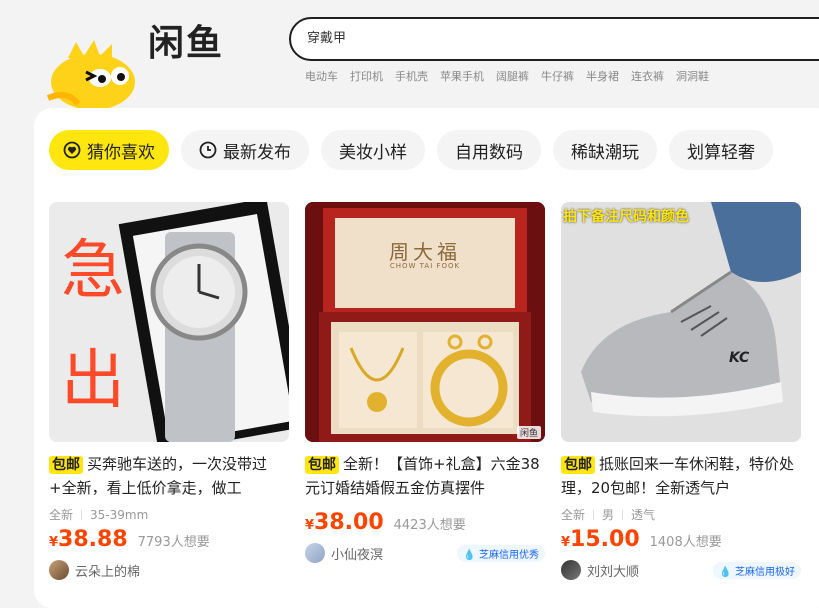 The width and height of the screenshot is (819, 608). I want to click on seller-info: 云朵上的棉, so click(169, 570).